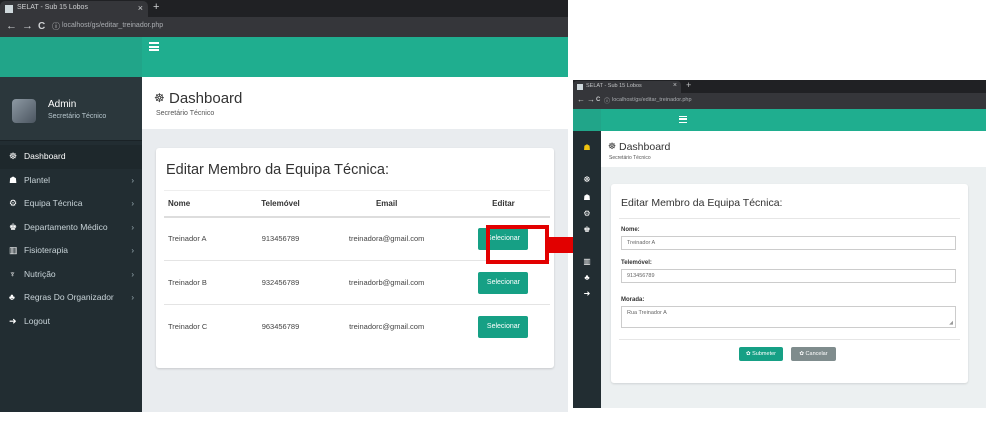  Describe the element at coordinates (71, 322) in the screenshot. I see `sidebar-item-logout: ➜ Logout` at that location.